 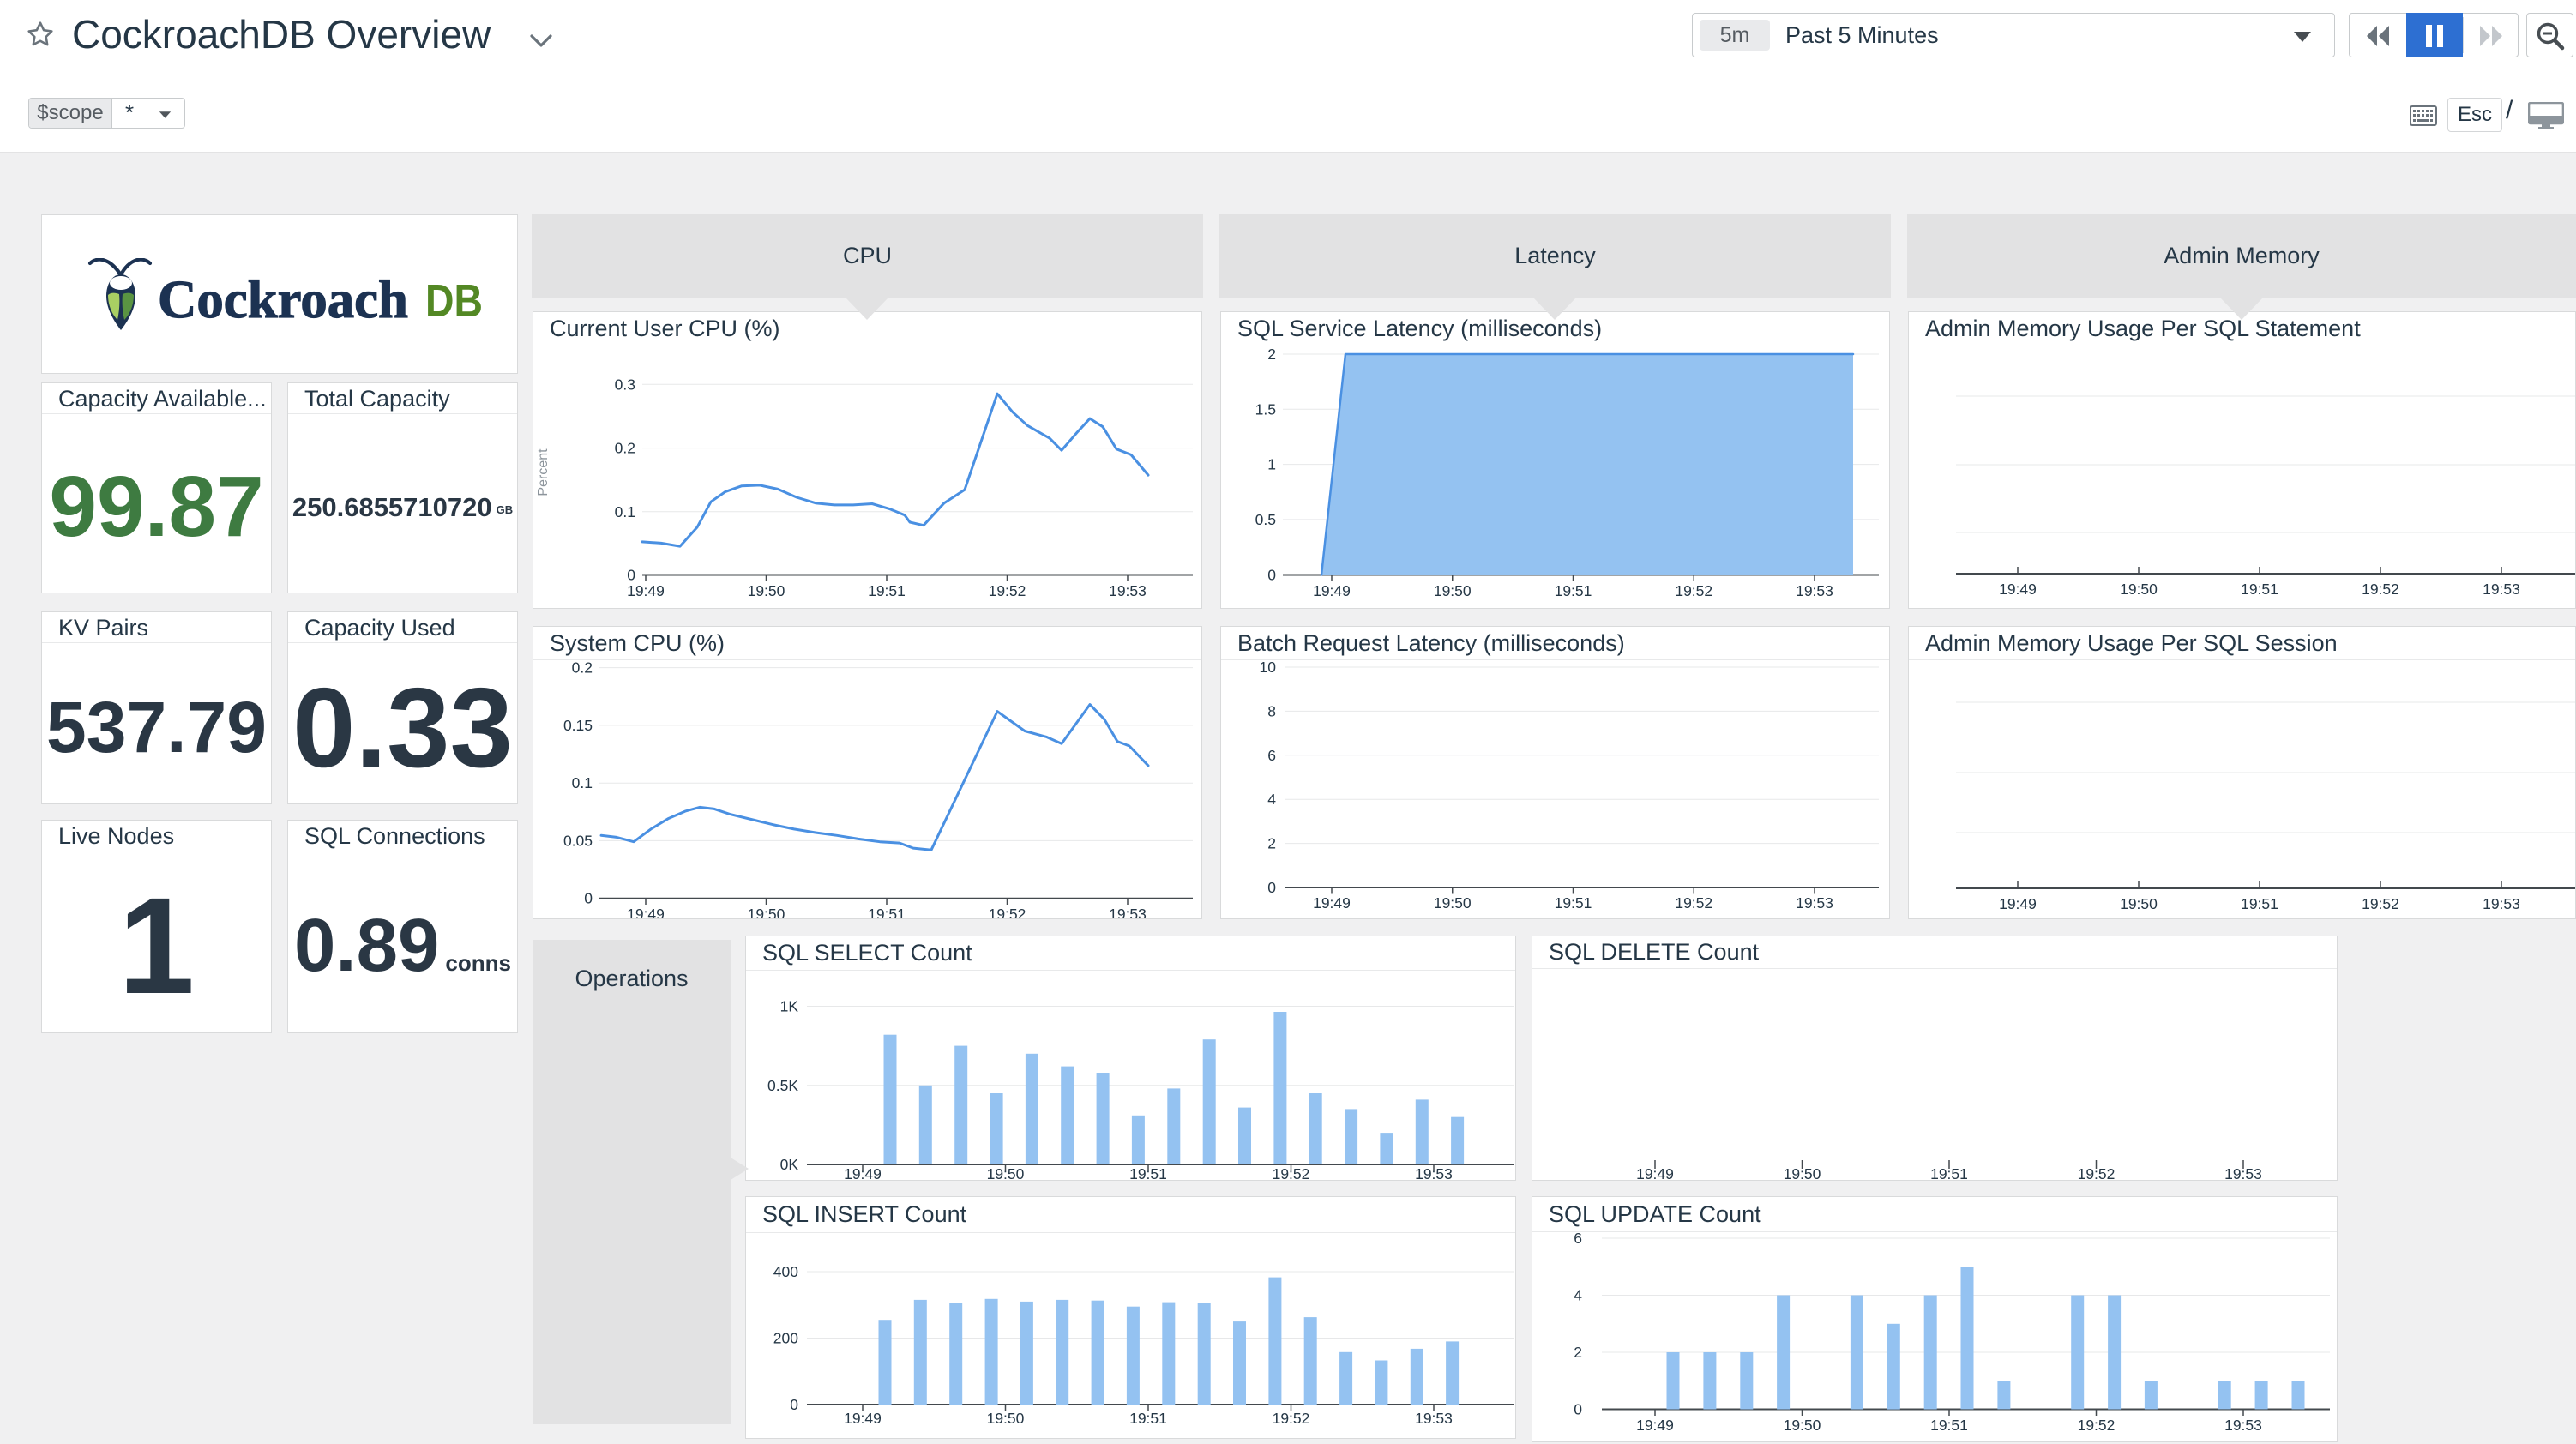 What do you see at coordinates (625, 384) in the screenshot?
I see `svg-text: 0.3` at bounding box center [625, 384].